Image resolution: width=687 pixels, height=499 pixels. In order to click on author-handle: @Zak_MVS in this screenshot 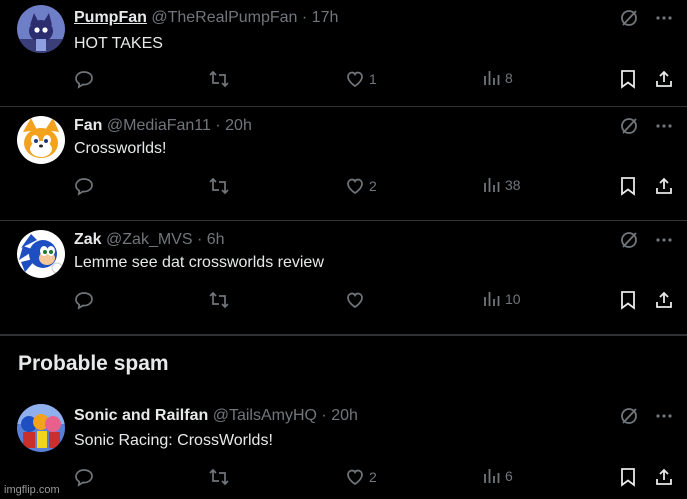, I will do `click(149, 239)`.